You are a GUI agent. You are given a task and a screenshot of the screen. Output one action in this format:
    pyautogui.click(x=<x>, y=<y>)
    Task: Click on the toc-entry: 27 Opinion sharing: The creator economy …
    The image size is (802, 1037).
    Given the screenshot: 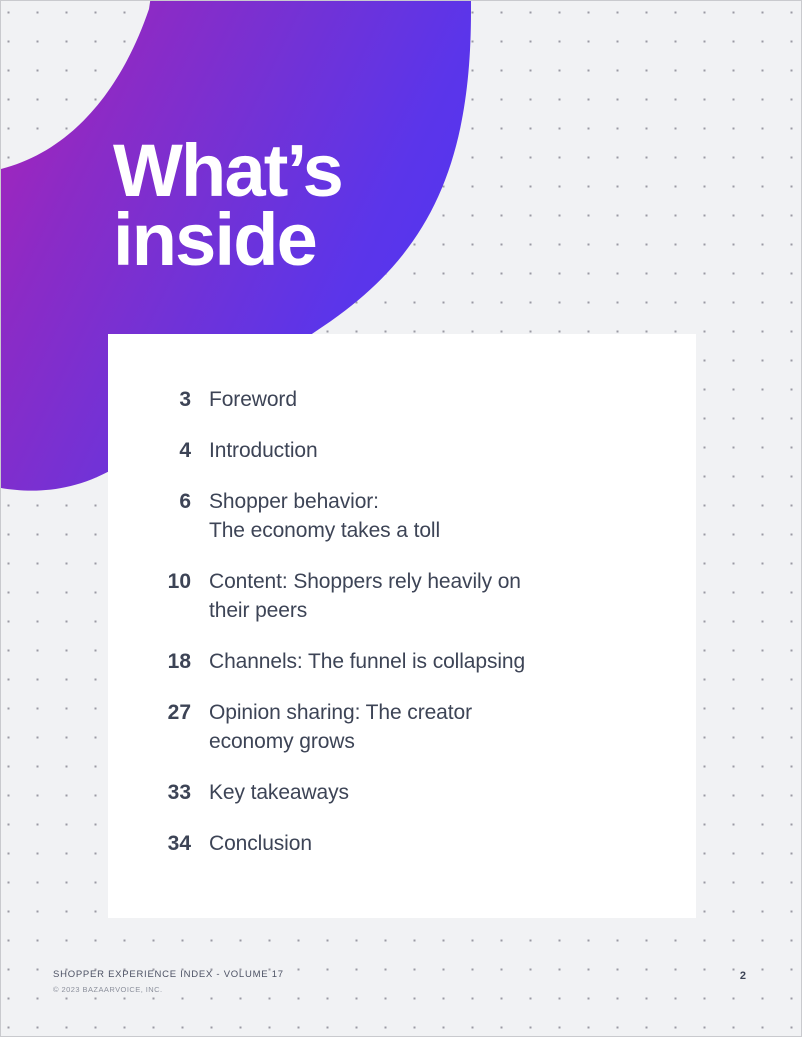 What is the action you would take?
    pyautogui.click(x=418, y=727)
    